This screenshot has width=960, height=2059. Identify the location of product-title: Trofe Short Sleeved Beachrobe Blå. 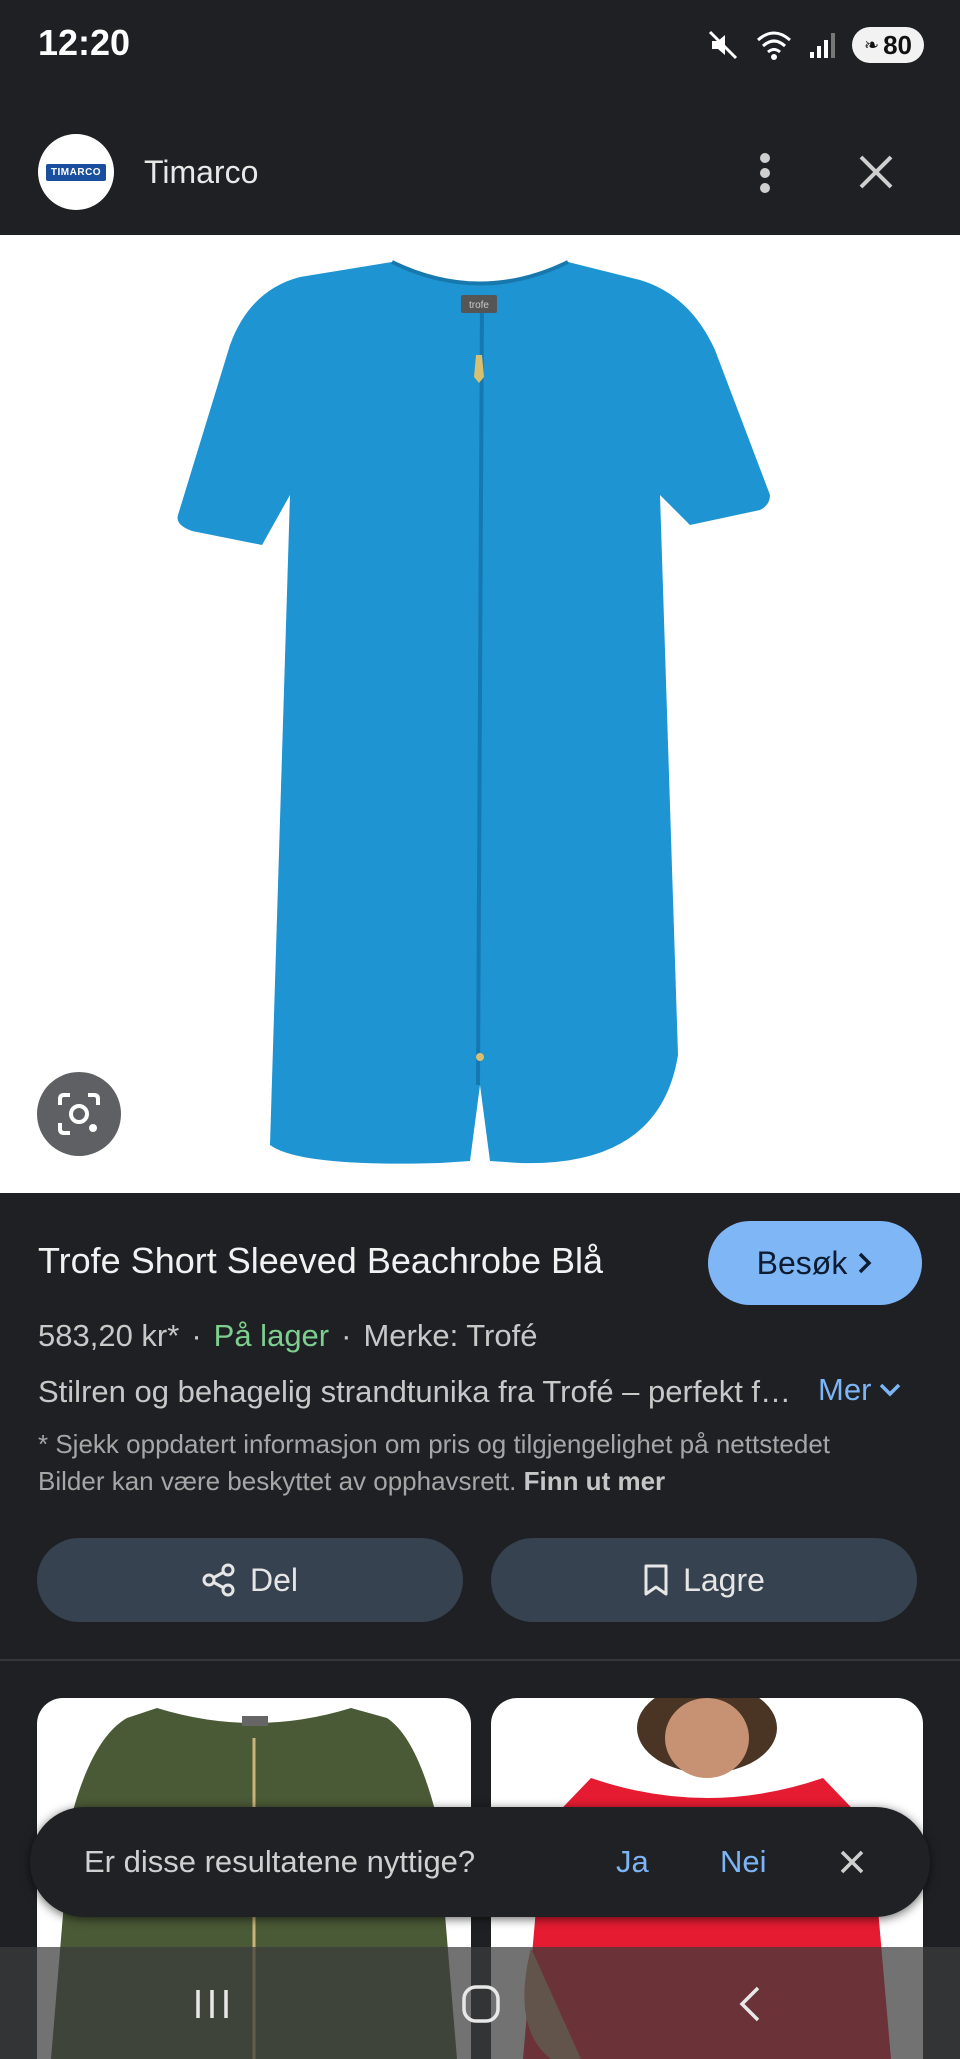
(320, 1260).